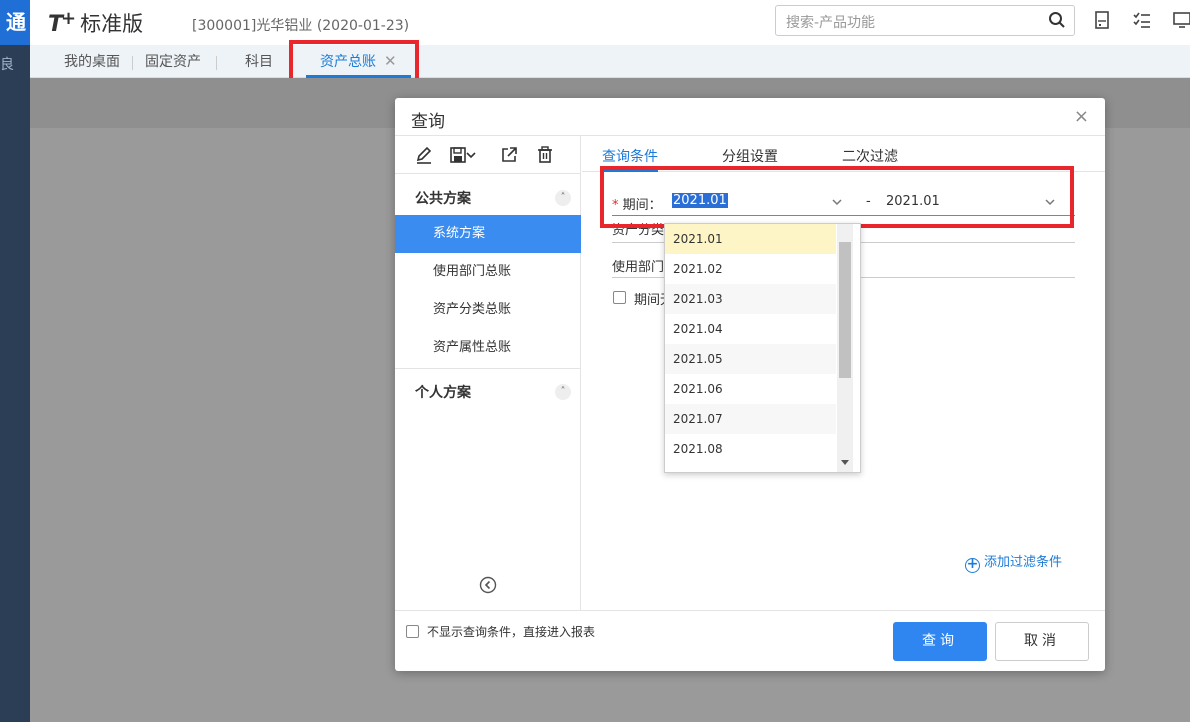 This screenshot has height=722, width=1190. I want to click on monitor-icon, so click(1181, 20).